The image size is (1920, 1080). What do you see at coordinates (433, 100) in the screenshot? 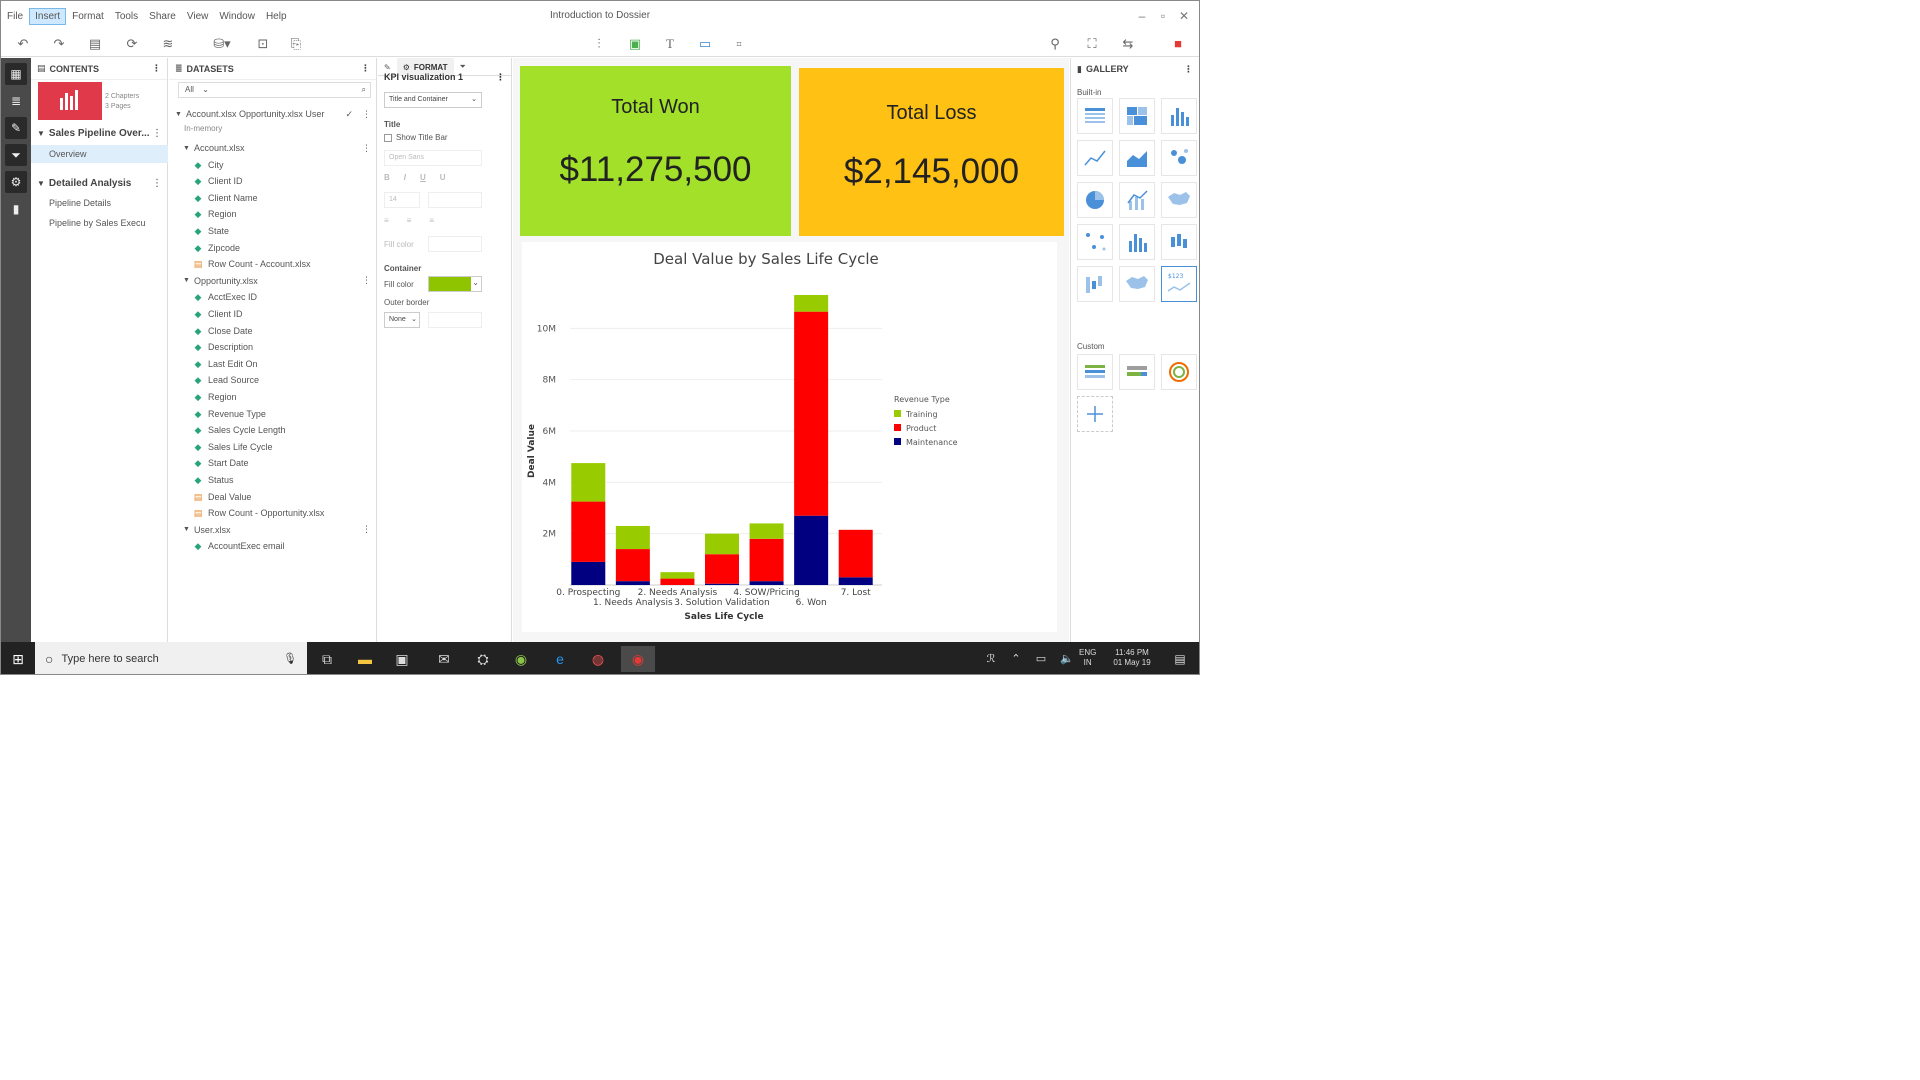
I see `format-target-select: Title and Container ⌄` at bounding box center [433, 100].